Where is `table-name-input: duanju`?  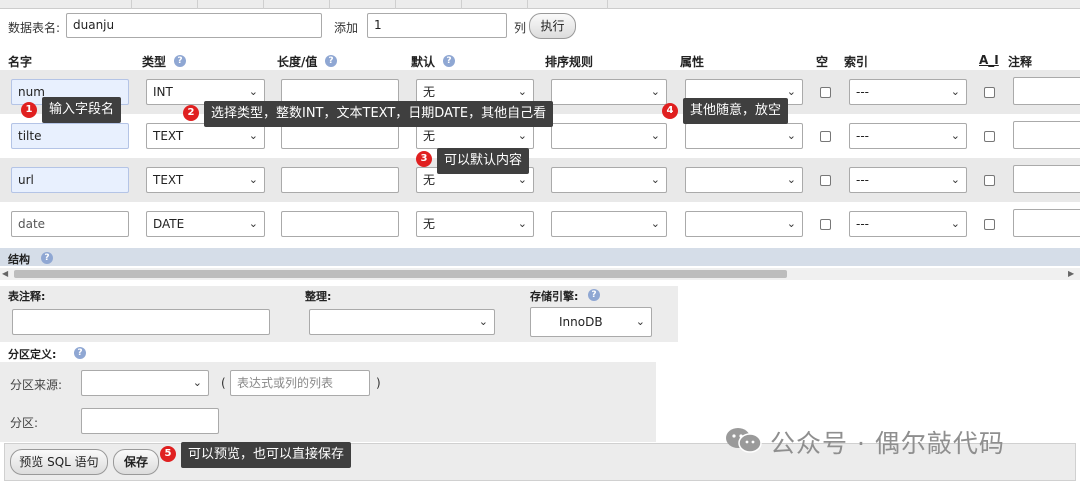
table-name-input: duanju is located at coordinates (194, 25).